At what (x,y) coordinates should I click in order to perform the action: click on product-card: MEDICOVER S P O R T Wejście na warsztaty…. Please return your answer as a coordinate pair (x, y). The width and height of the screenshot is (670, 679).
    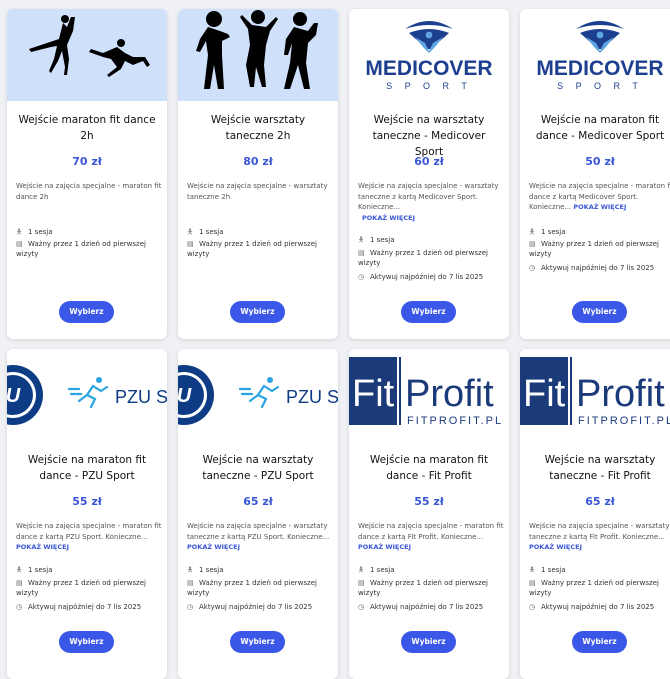
    Looking at the image, I should click on (429, 174).